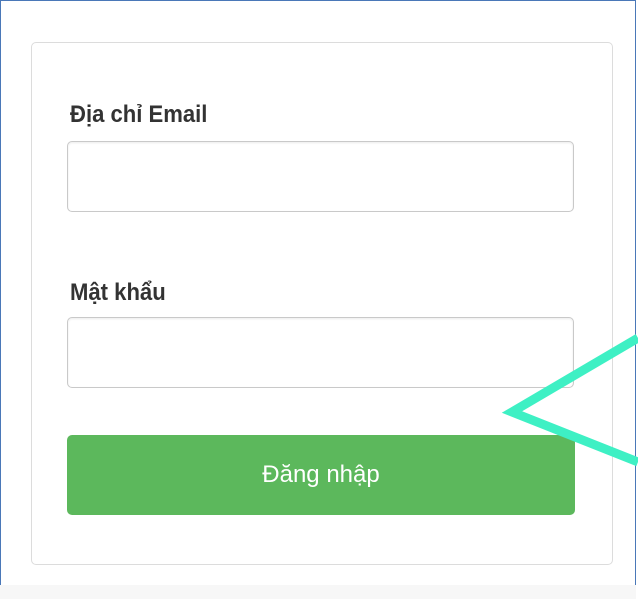  What do you see at coordinates (321, 475) in the screenshot?
I see `login-button: Đăng nhập` at bounding box center [321, 475].